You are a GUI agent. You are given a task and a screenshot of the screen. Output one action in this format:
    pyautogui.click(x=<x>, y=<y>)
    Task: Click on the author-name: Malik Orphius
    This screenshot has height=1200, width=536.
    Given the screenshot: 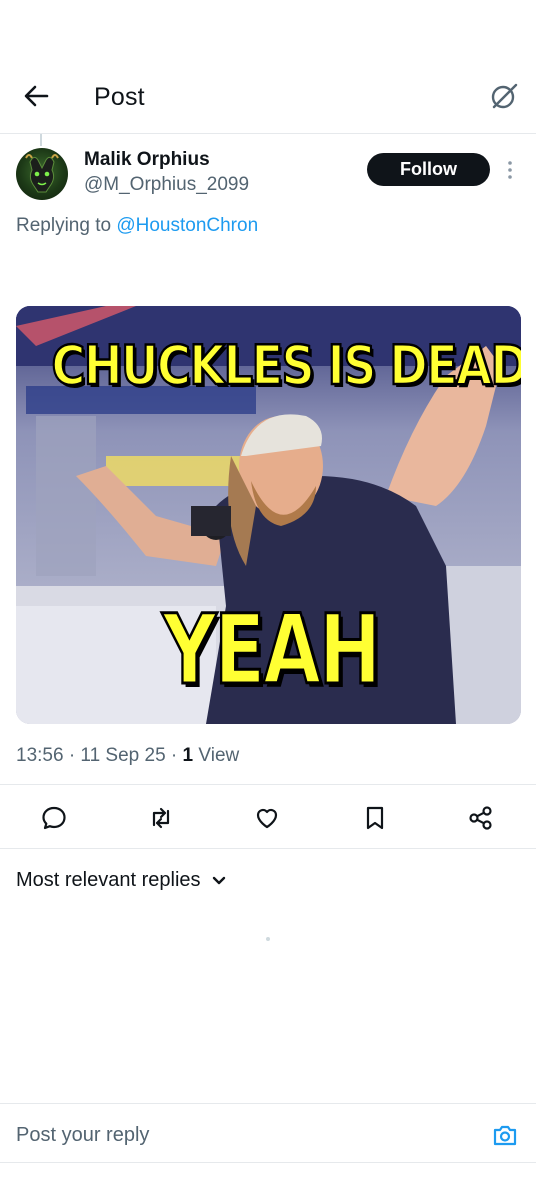 What is the action you would take?
    pyautogui.click(x=147, y=160)
    